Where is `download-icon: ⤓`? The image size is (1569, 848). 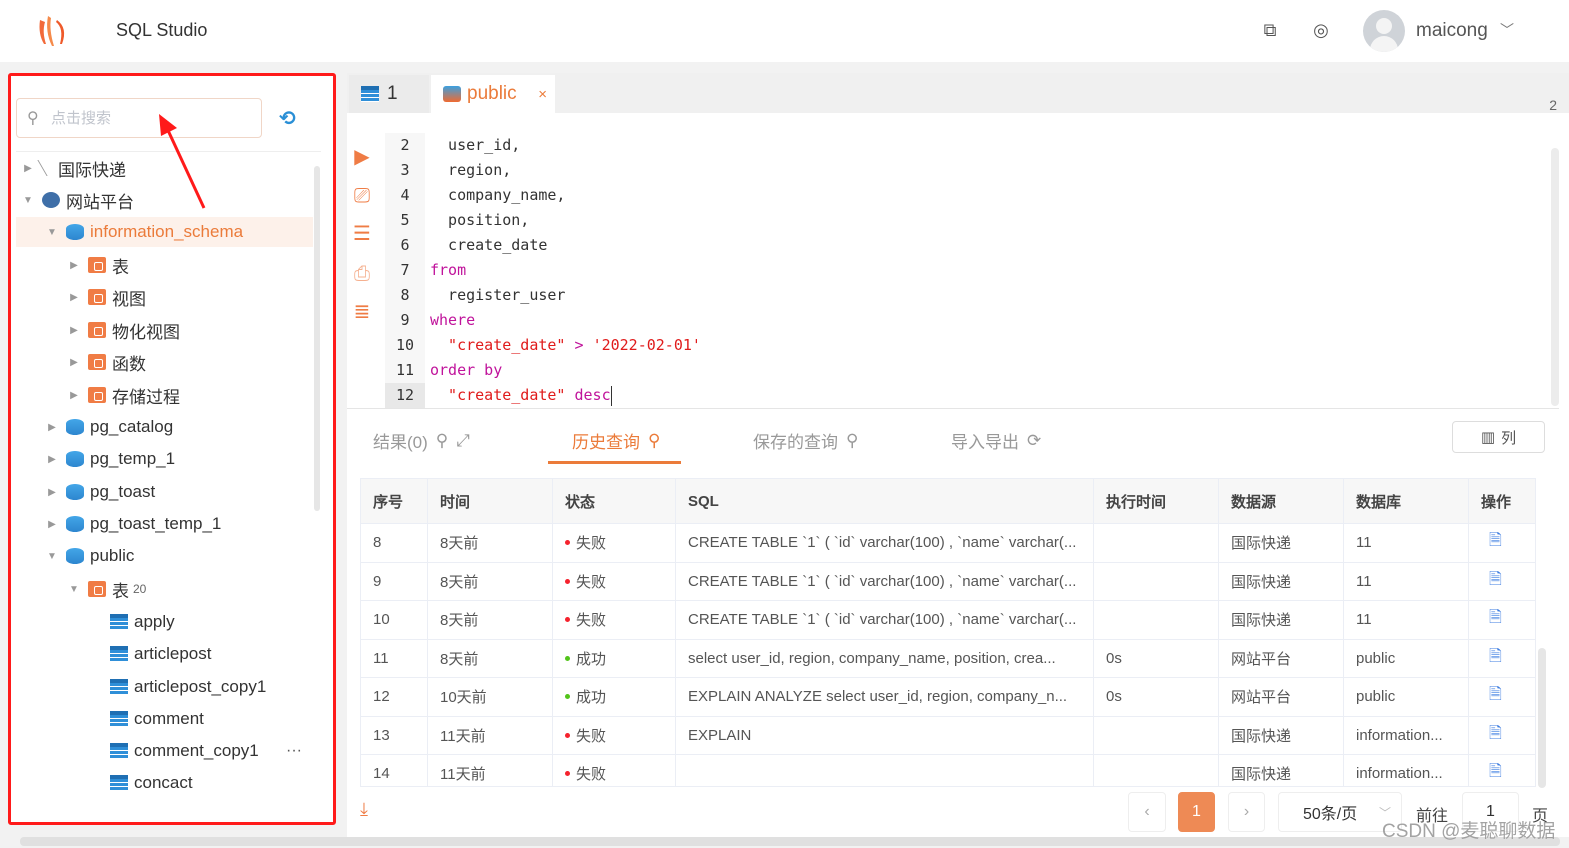
download-icon: ⤓ is located at coordinates (364, 809).